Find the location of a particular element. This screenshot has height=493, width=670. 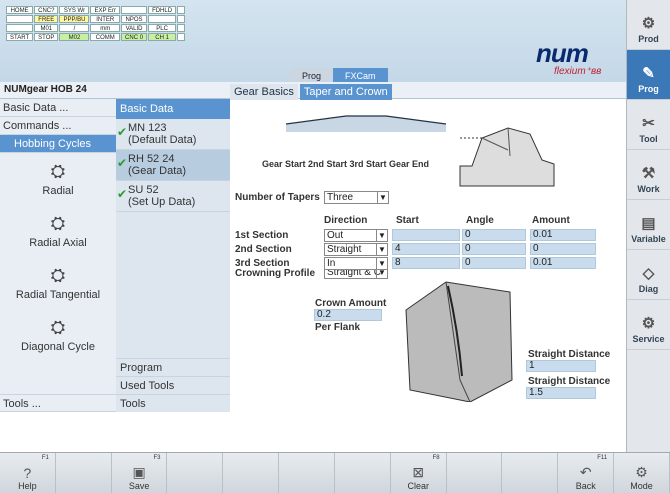

fkey-icon: ? is located at coordinates (27, 473).